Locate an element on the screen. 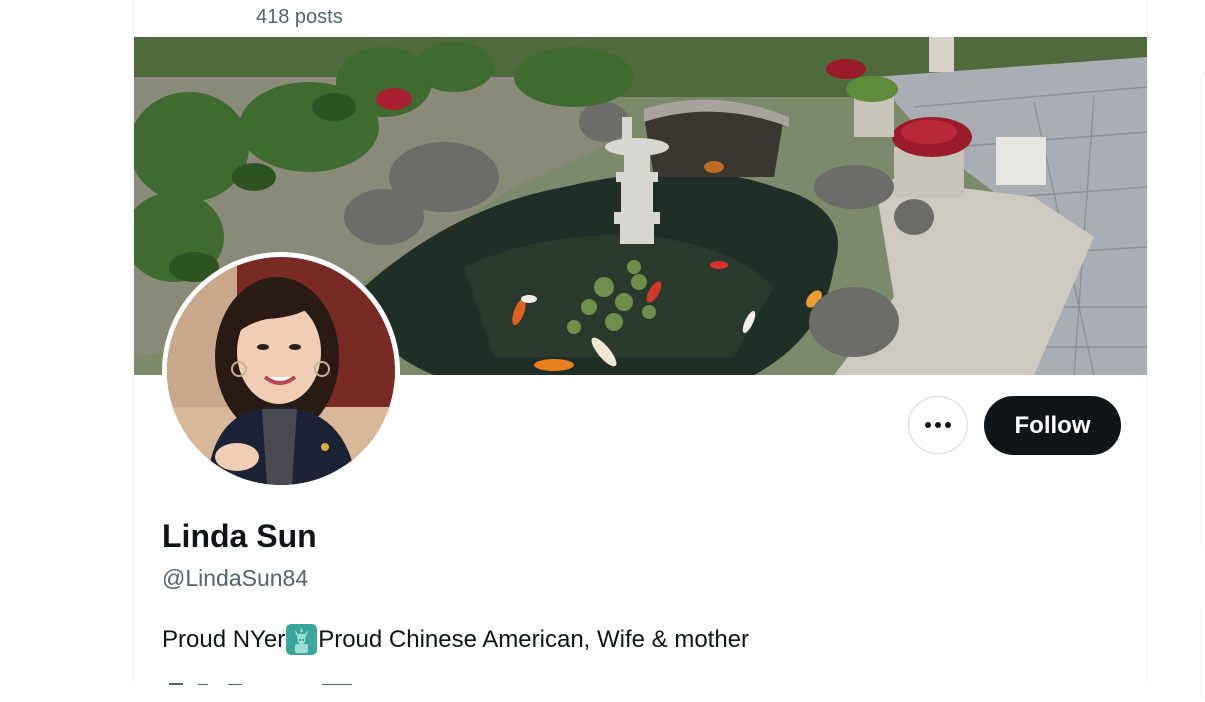  more-dots-icon is located at coordinates (938, 425).